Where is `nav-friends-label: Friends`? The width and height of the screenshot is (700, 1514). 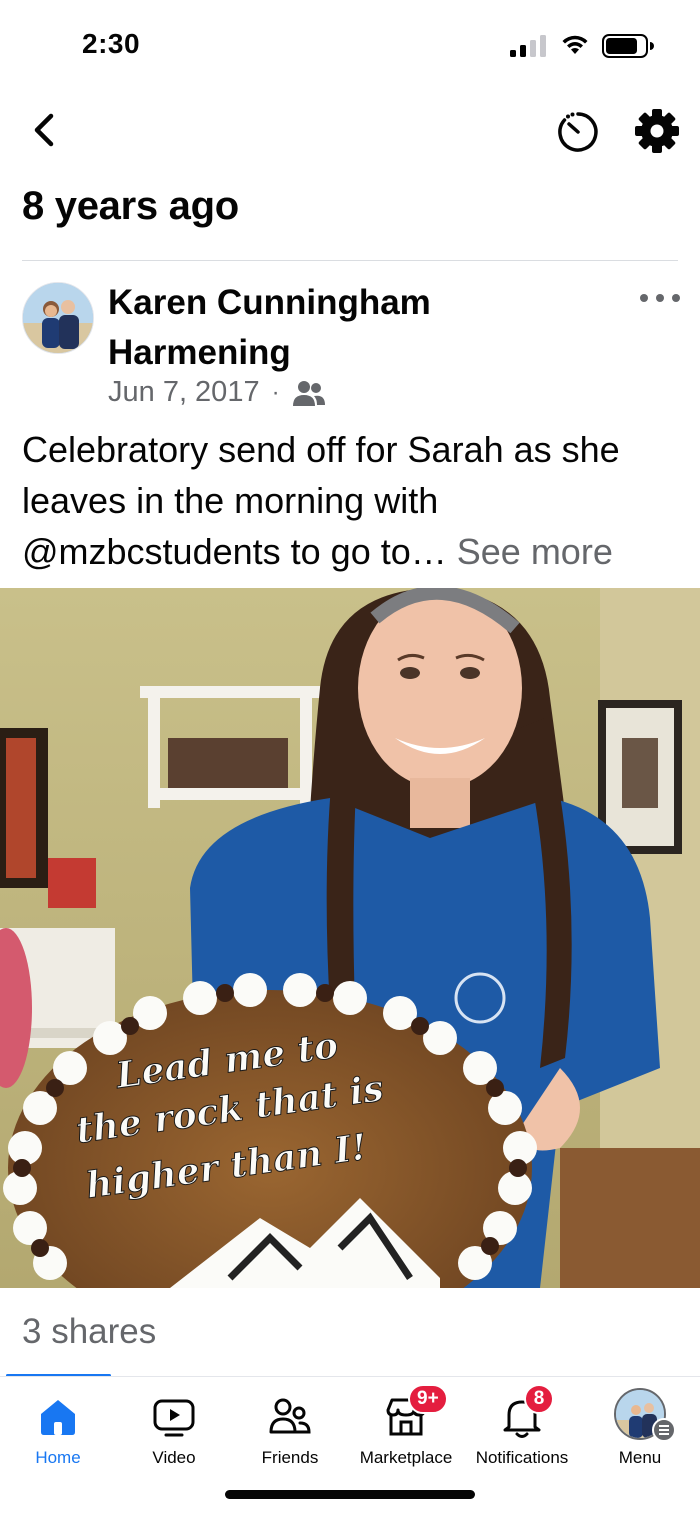 nav-friends-label: Friends is located at coordinates (290, 1457).